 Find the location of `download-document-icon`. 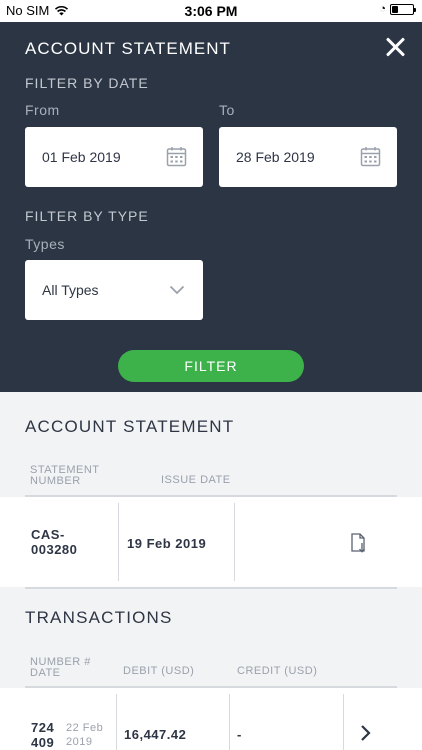

download-document-icon is located at coordinates (359, 543).